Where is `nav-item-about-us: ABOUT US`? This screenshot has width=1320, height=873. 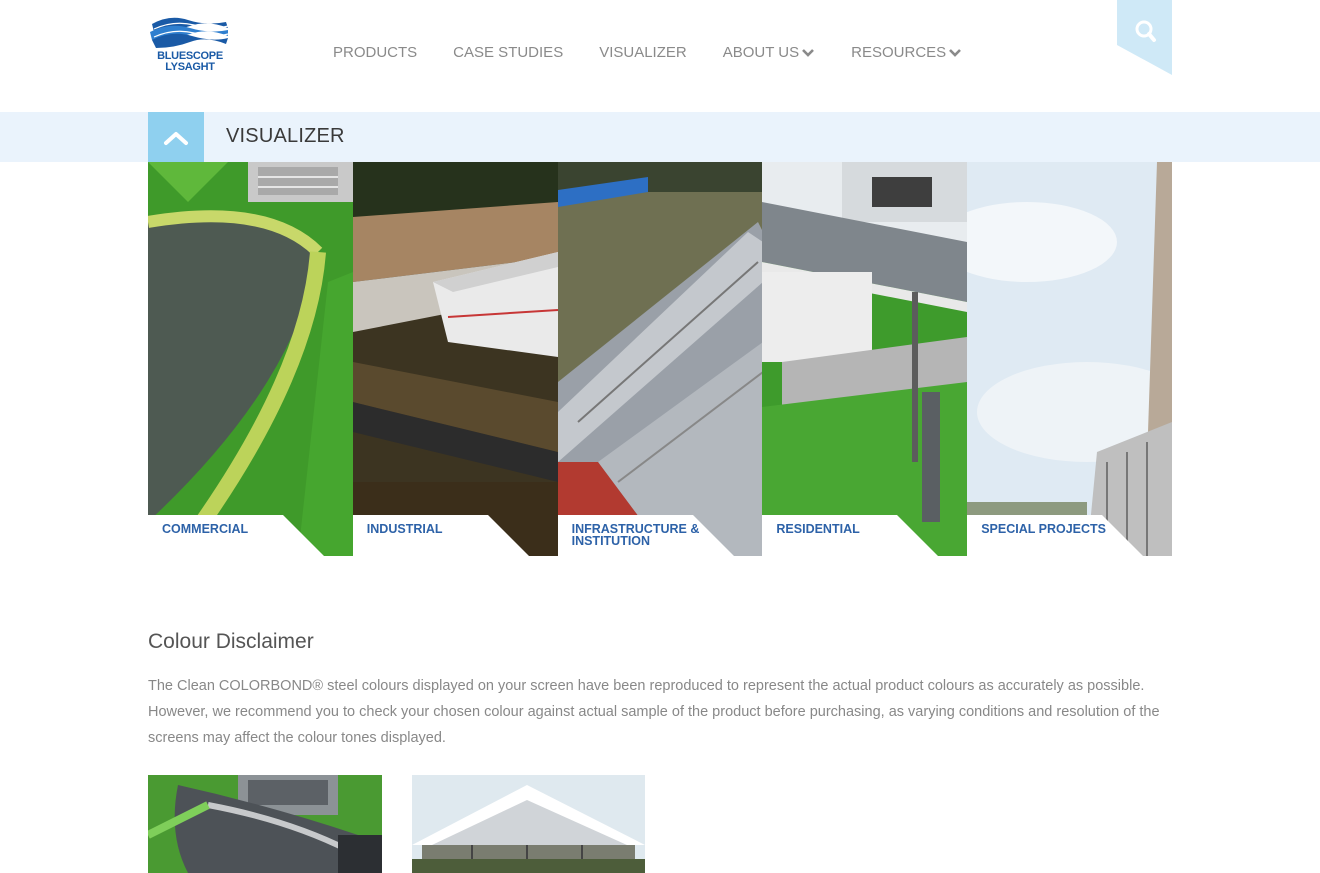
nav-item-about-us: ABOUT US is located at coordinates (769, 52).